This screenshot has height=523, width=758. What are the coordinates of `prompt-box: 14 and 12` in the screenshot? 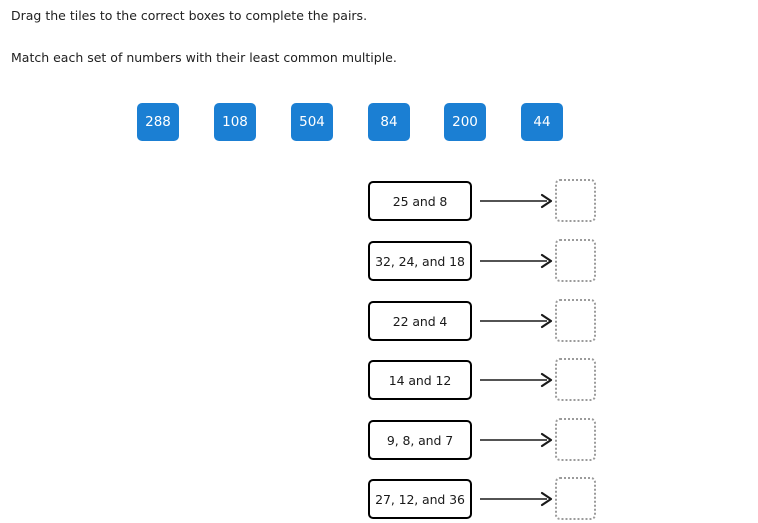 It's located at (420, 380).